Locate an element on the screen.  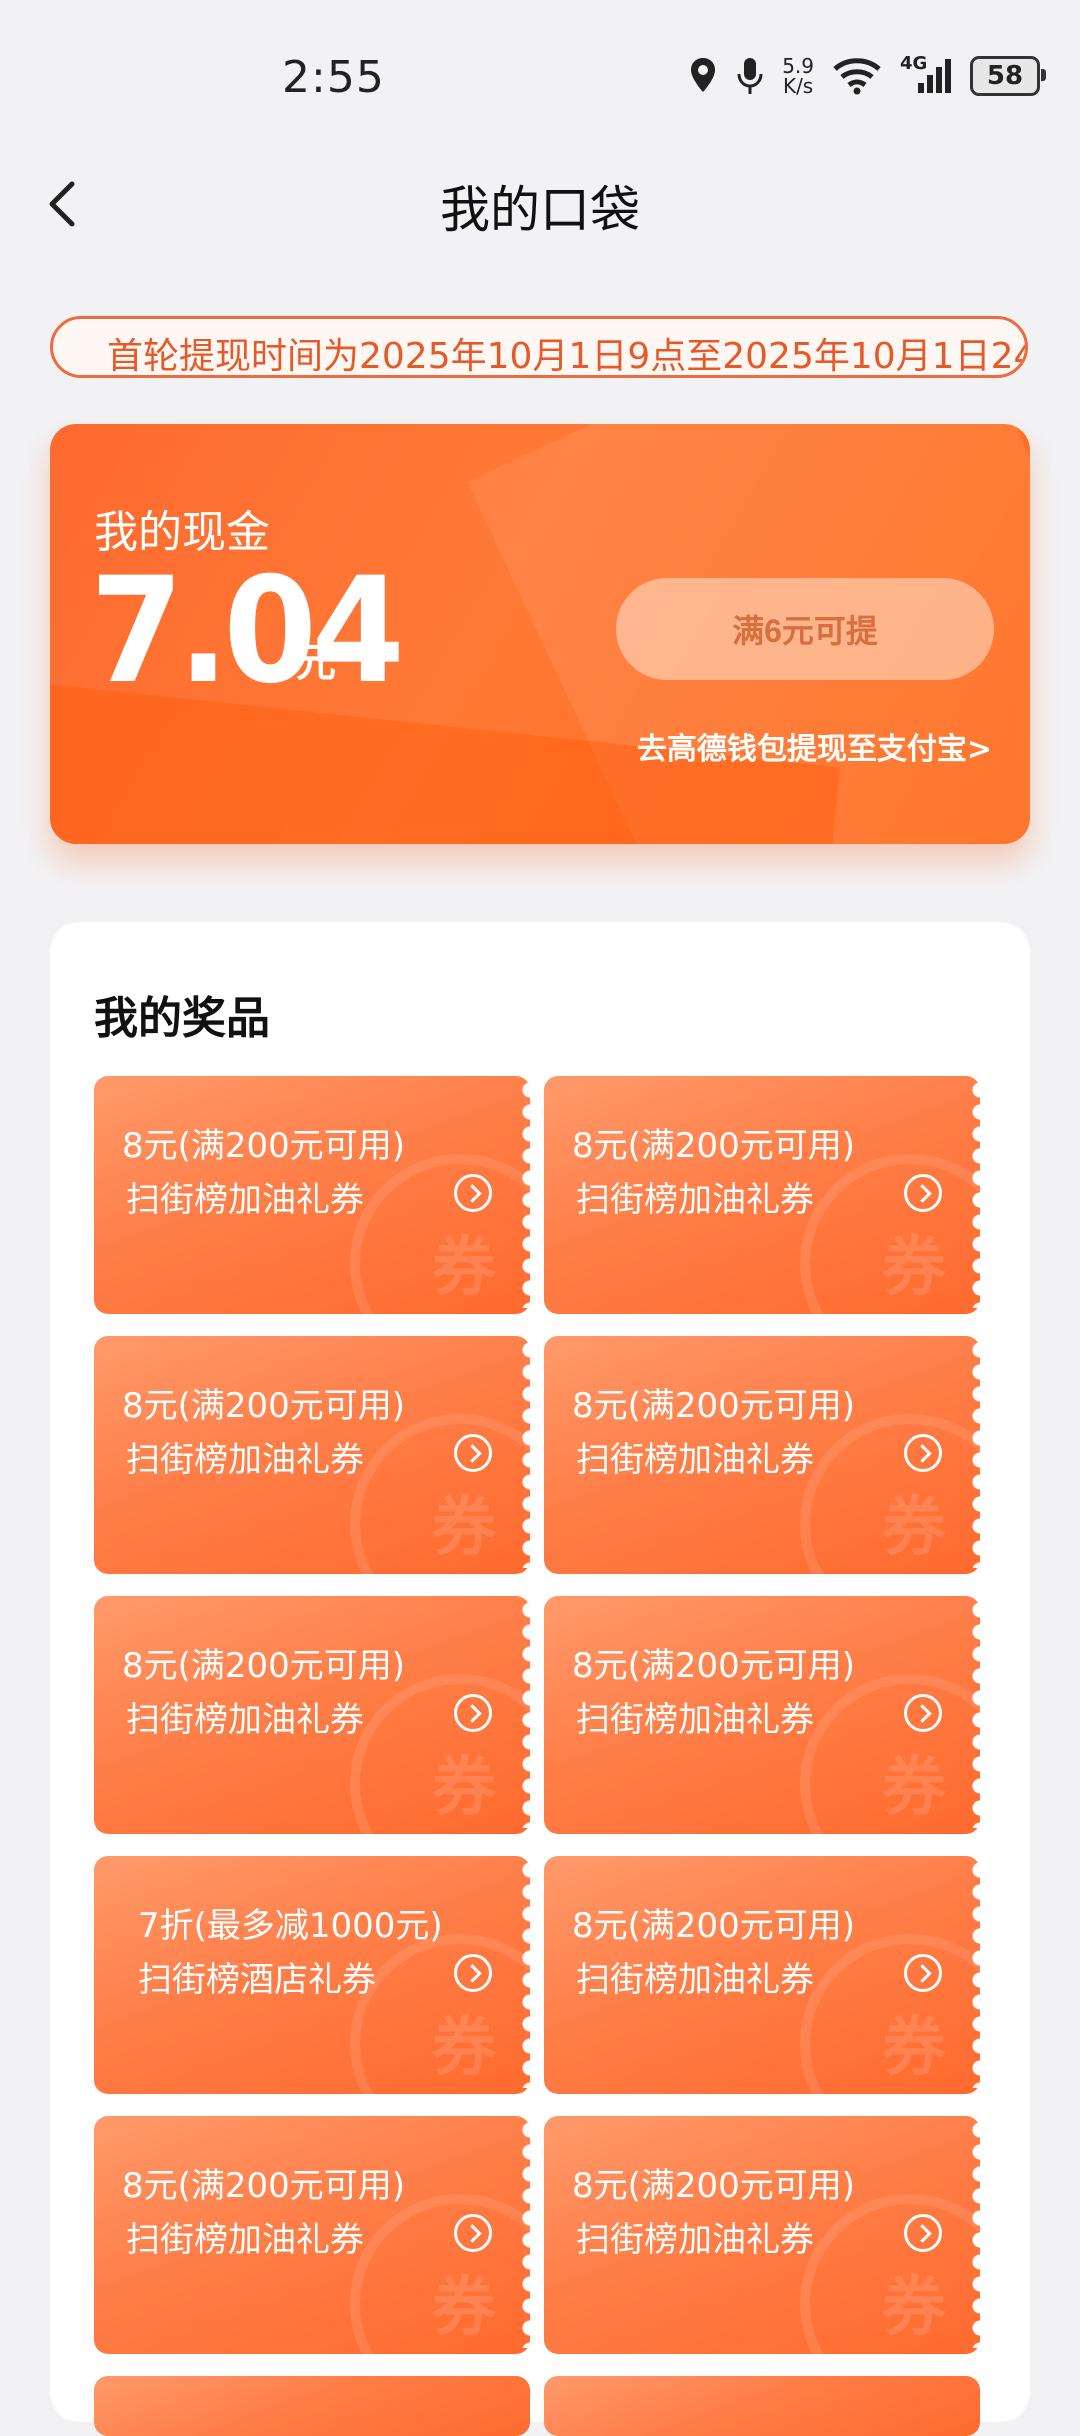
header: 我的口袋 is located at coordinates (540, 205).